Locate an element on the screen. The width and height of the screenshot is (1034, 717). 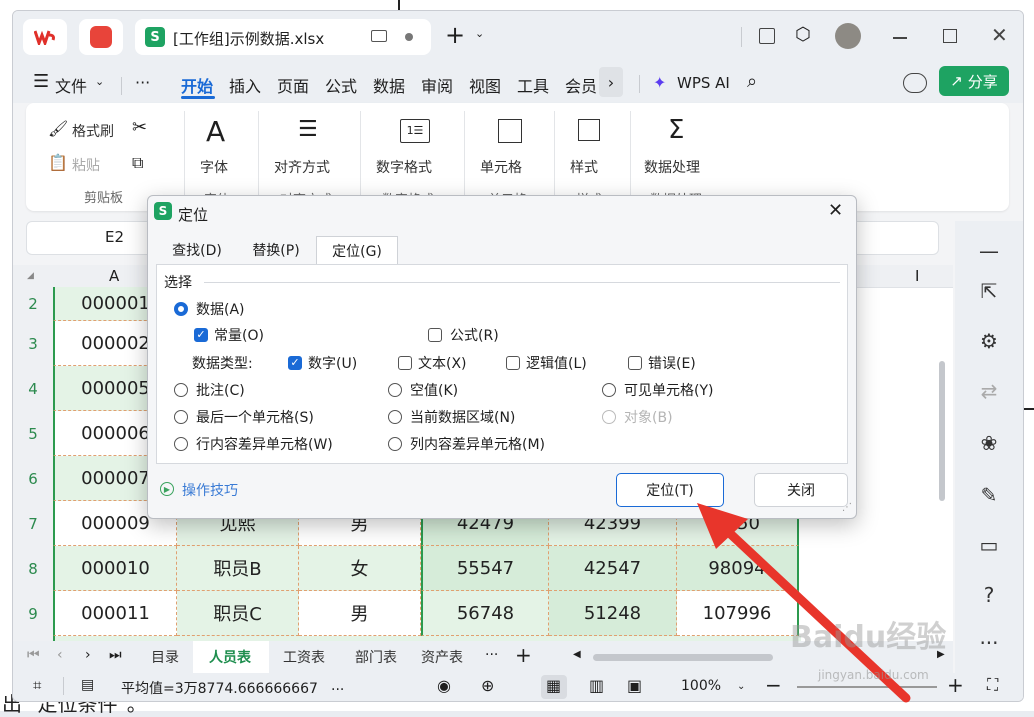
resize-grip-icon: ⋰ is located at coordinates (847, 507).